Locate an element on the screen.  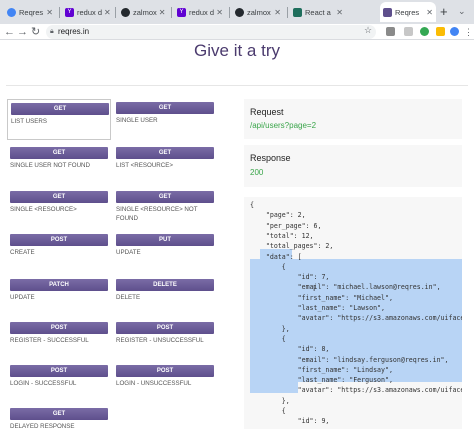
endpoint-card-list-resource: GET LIST <RESOURCE> is located at coordinates (165, 161).